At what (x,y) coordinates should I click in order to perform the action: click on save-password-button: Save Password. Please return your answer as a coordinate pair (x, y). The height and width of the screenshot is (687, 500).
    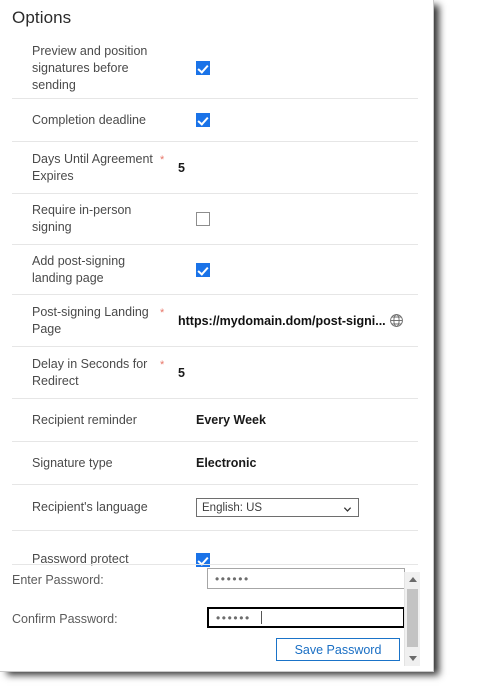
    Looking at the image, I should click on (338, 649).